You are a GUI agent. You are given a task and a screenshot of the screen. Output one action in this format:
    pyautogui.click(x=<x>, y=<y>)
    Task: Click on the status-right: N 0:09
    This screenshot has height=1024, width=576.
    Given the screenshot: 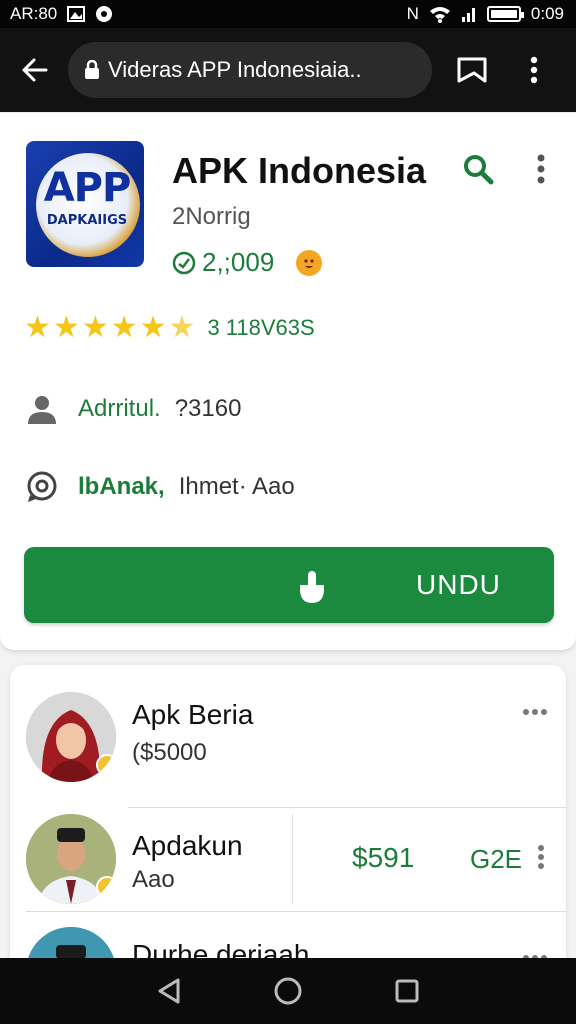 What is the action you would take?
    pyautogui.click(x=485, y=14)
    